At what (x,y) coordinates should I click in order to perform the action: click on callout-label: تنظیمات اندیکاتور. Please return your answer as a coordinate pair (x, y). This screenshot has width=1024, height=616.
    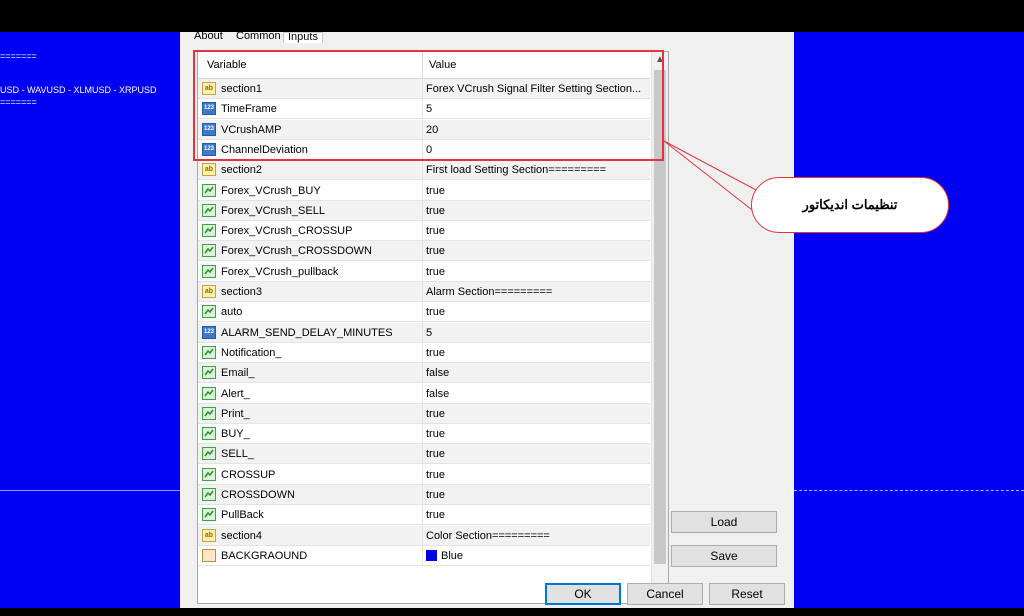
    Looking at the image, I should click on (850, 205).